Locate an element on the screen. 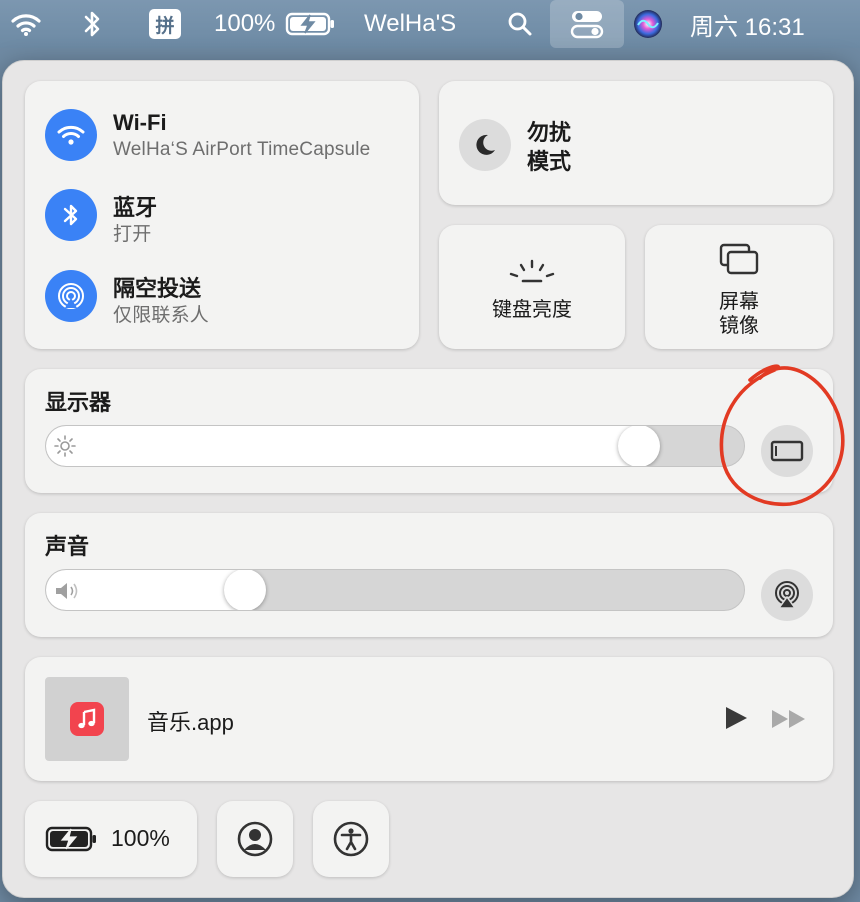 The height and width of the screenshot is (902, 860). wifi-toggle-icon is located at coordinates (71, 135).